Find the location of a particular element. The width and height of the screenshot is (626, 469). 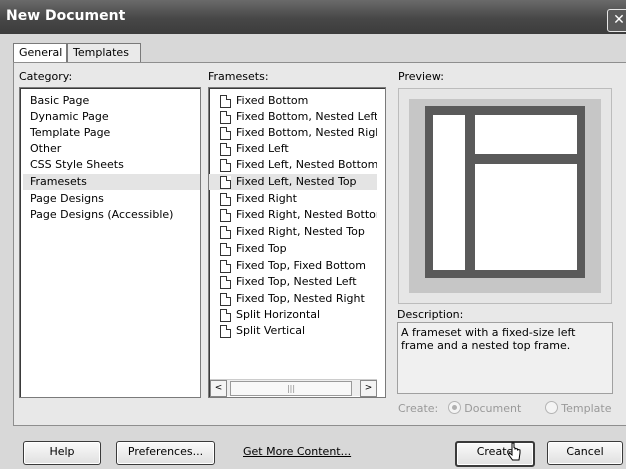

frameset-item: Fixed Left, Nested Bottom is located at coordinates (293, 165).